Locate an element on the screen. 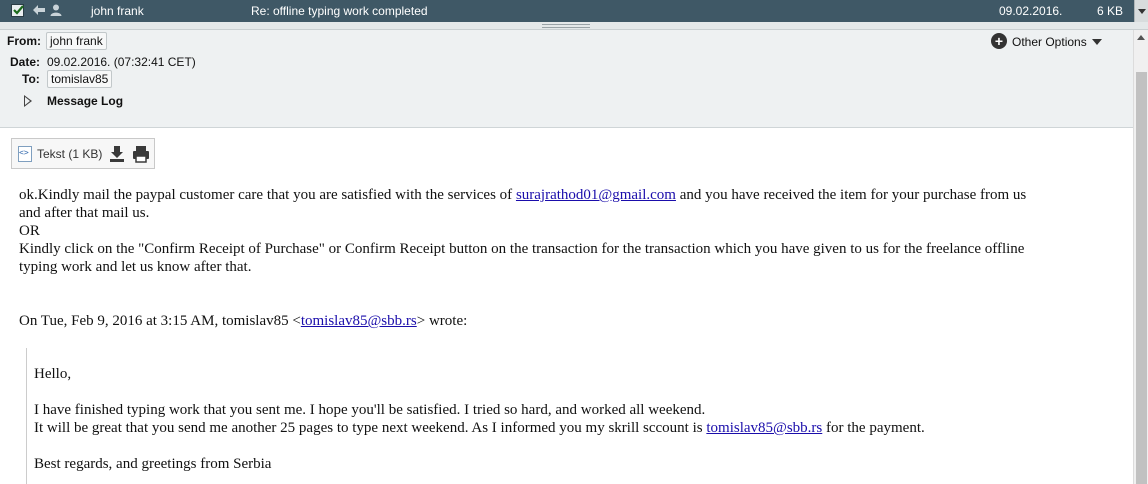  date-label: Date: is located at coordinates (25, 62).